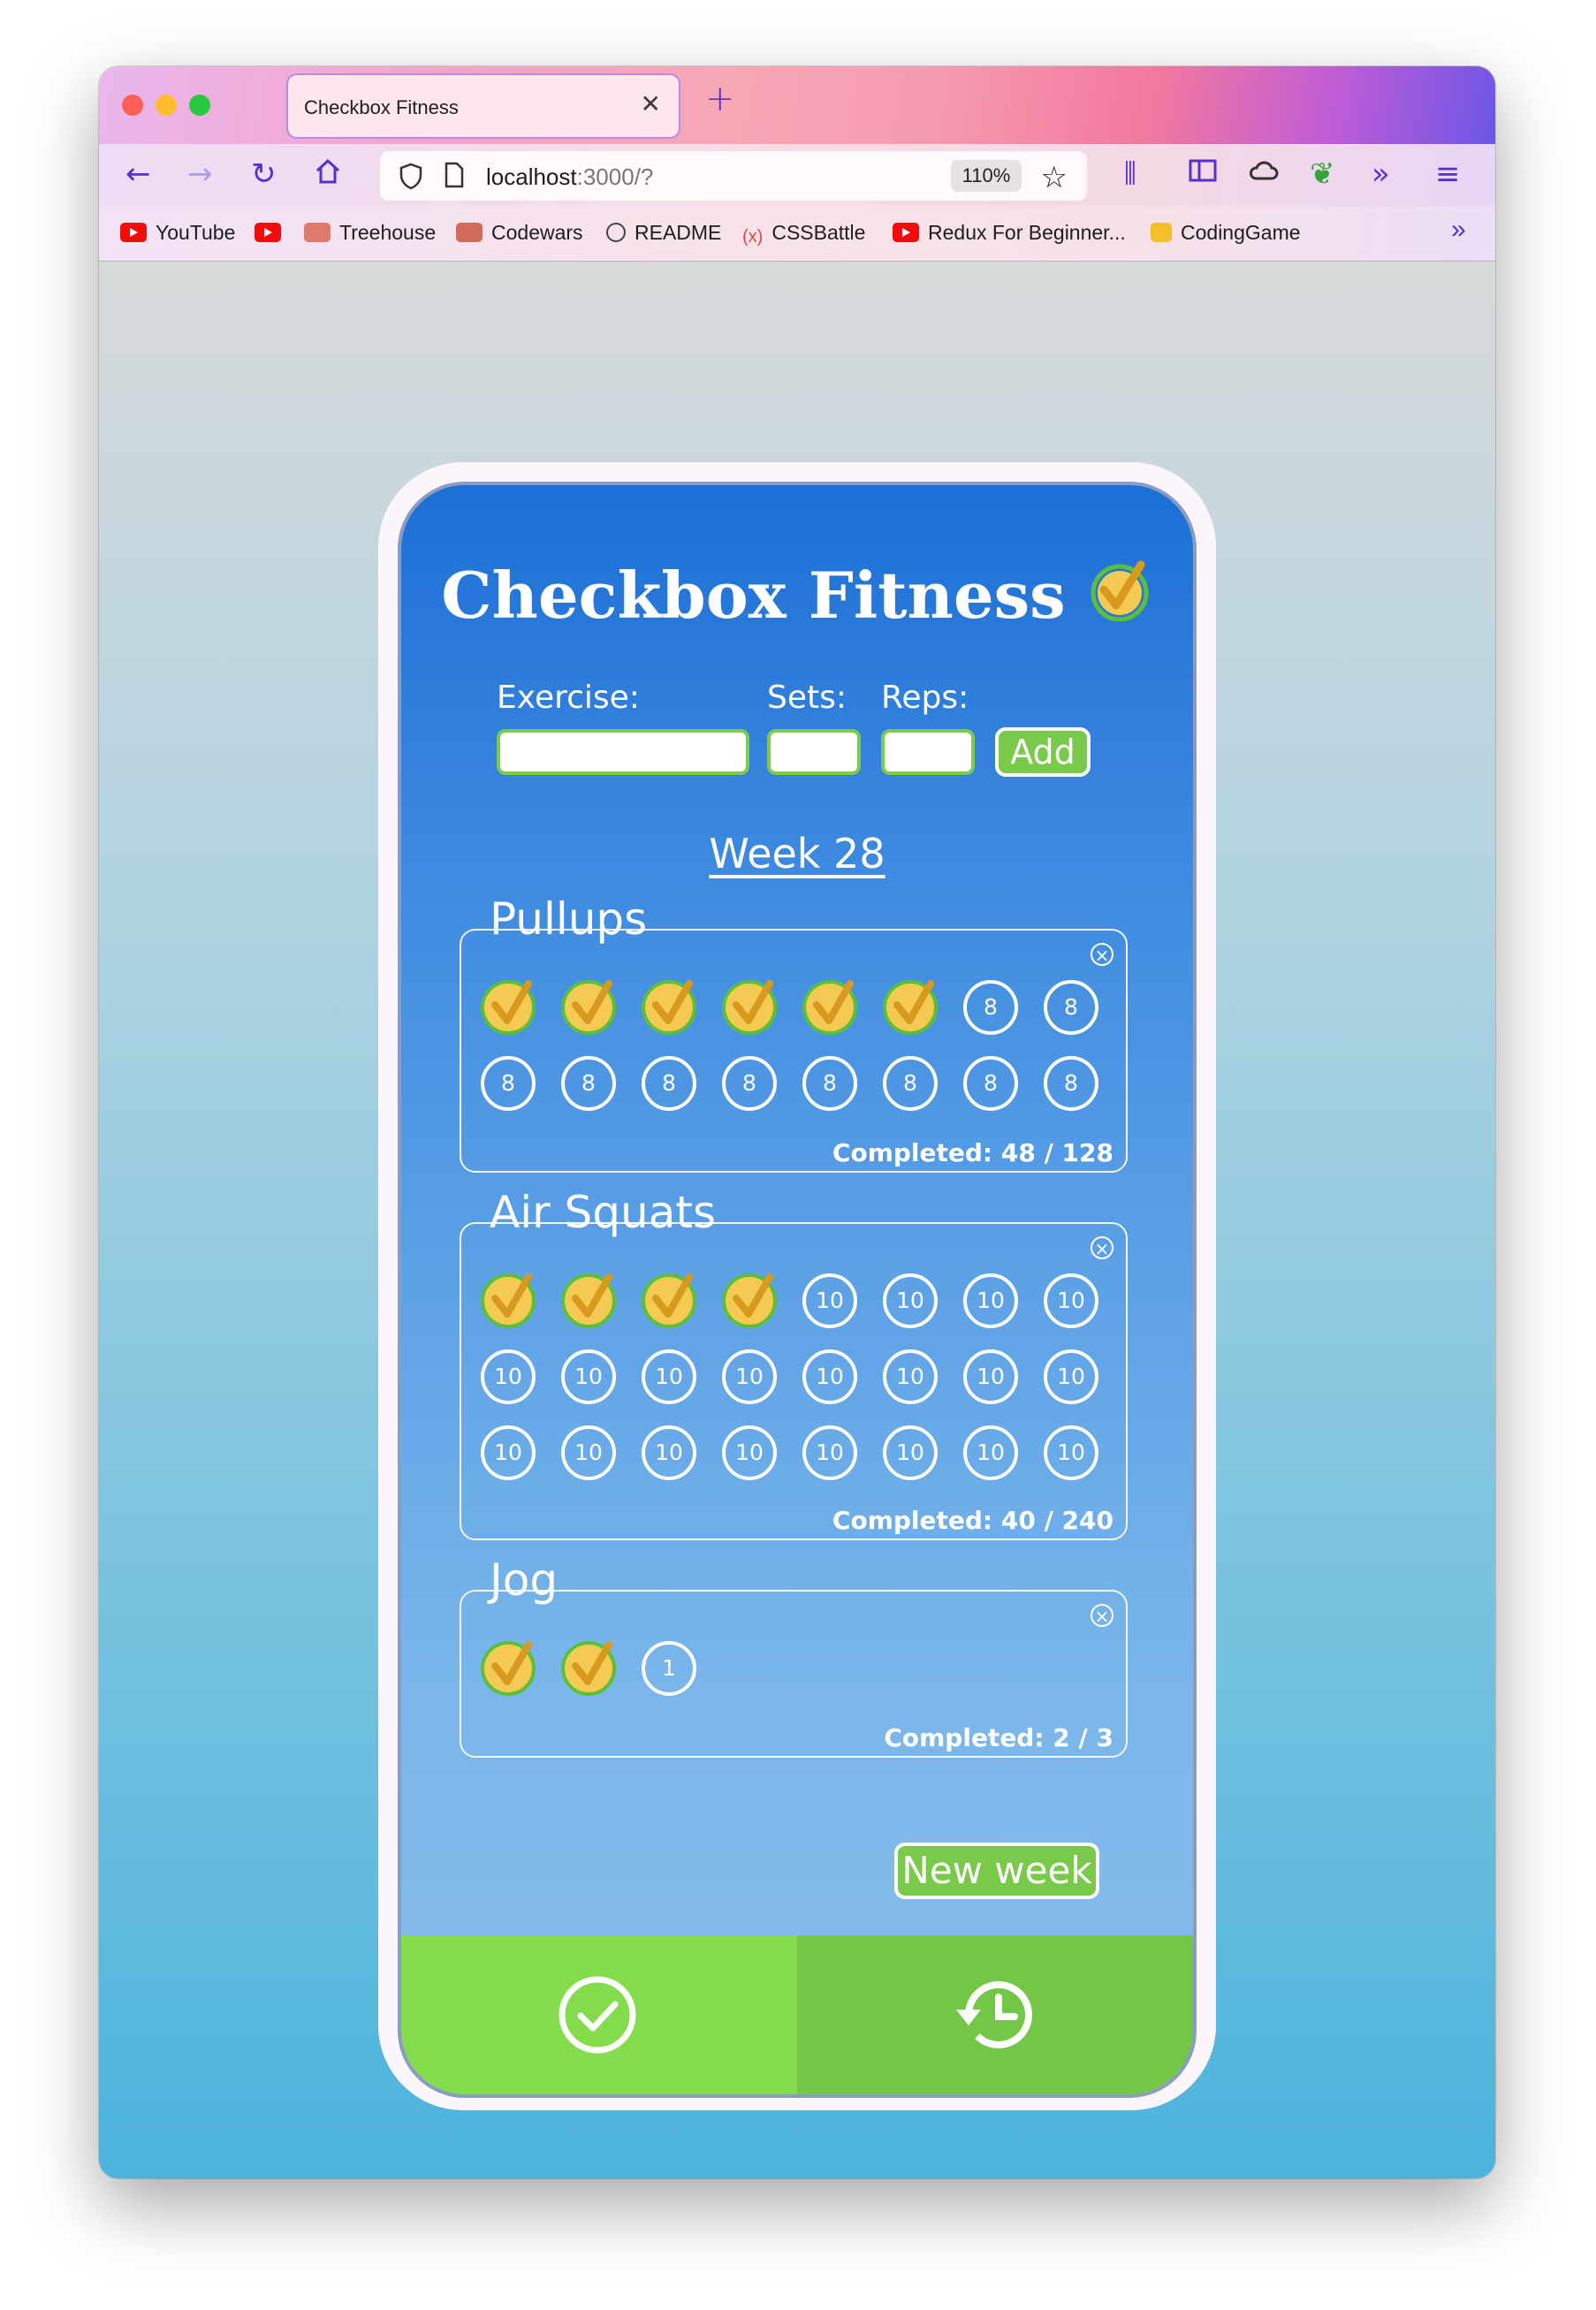 This screenshot has height=2310, width=1596. Describe the element at coordinates (1264, 174) in the screenshot. I see `cloud-icon` at that location.